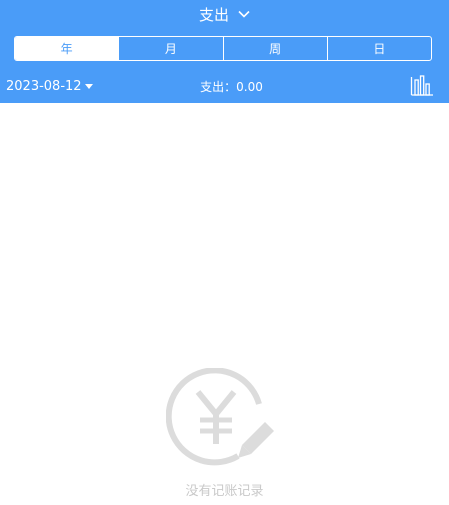 This screenshot has width=449, height=505. I want to click on empty-message: 没有记账记录, so click(224, 491).